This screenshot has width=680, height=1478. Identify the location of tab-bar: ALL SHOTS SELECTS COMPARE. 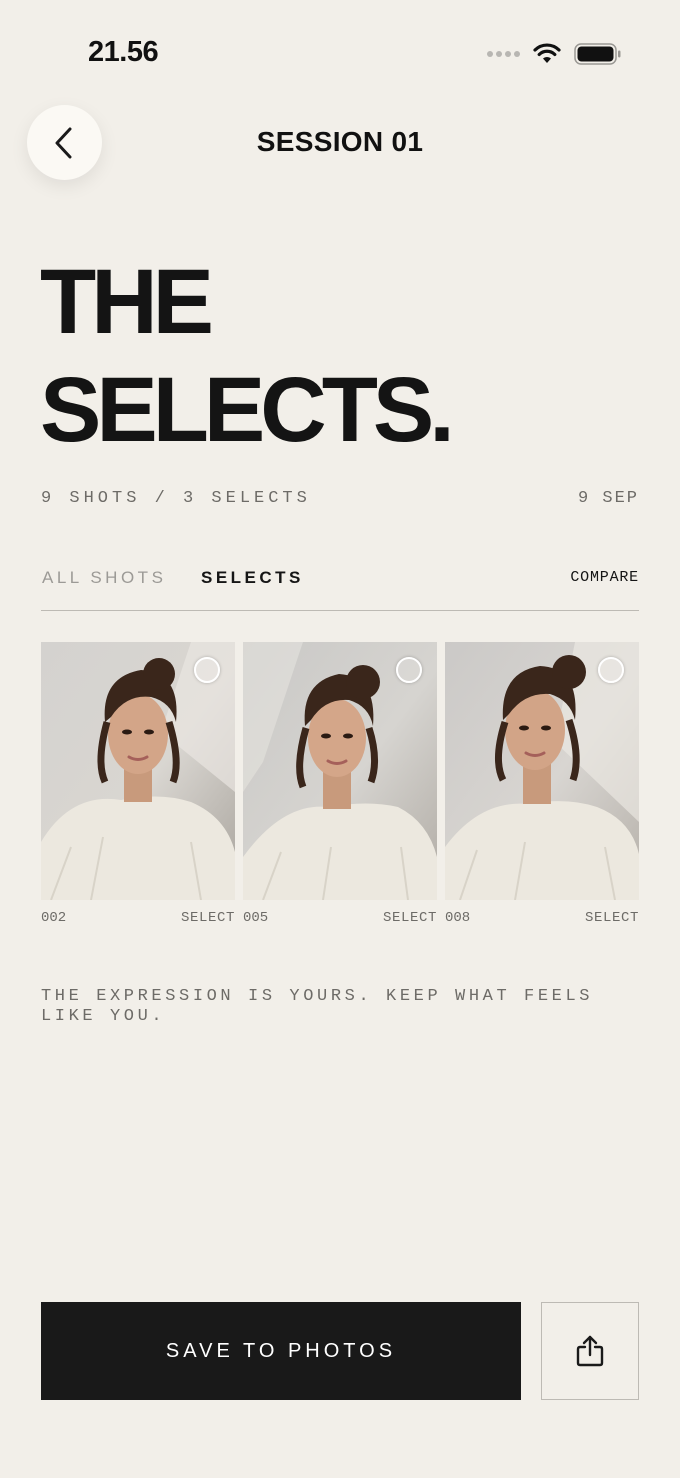
(340, 588).